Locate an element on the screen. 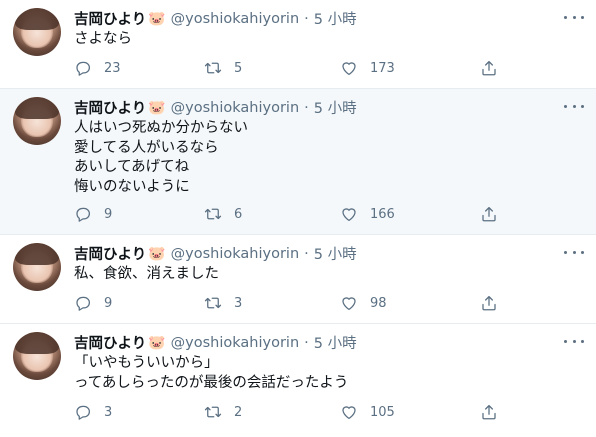 This screenshot has height=437, width=596. tweet-line: 悔いのないように is located at coordinates (132, 186).